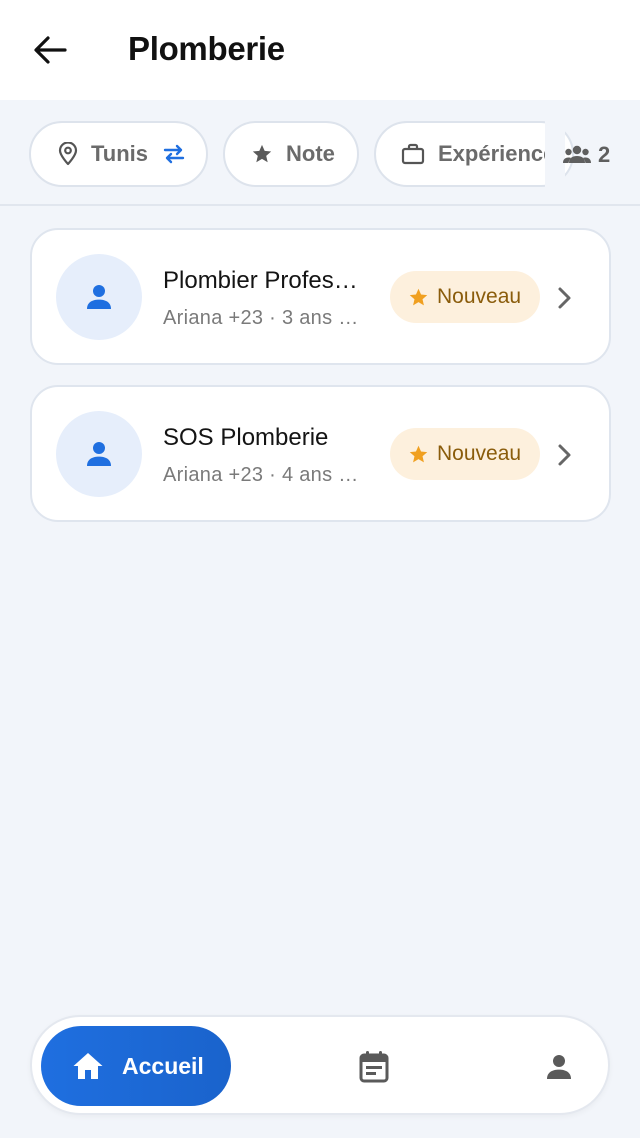 The width and height of the screenshot is (640, 1138). What do you see at coordinates (604, 154) in the screenshot?
I see `results-count-value: 2` at bounding box center [604, 154].